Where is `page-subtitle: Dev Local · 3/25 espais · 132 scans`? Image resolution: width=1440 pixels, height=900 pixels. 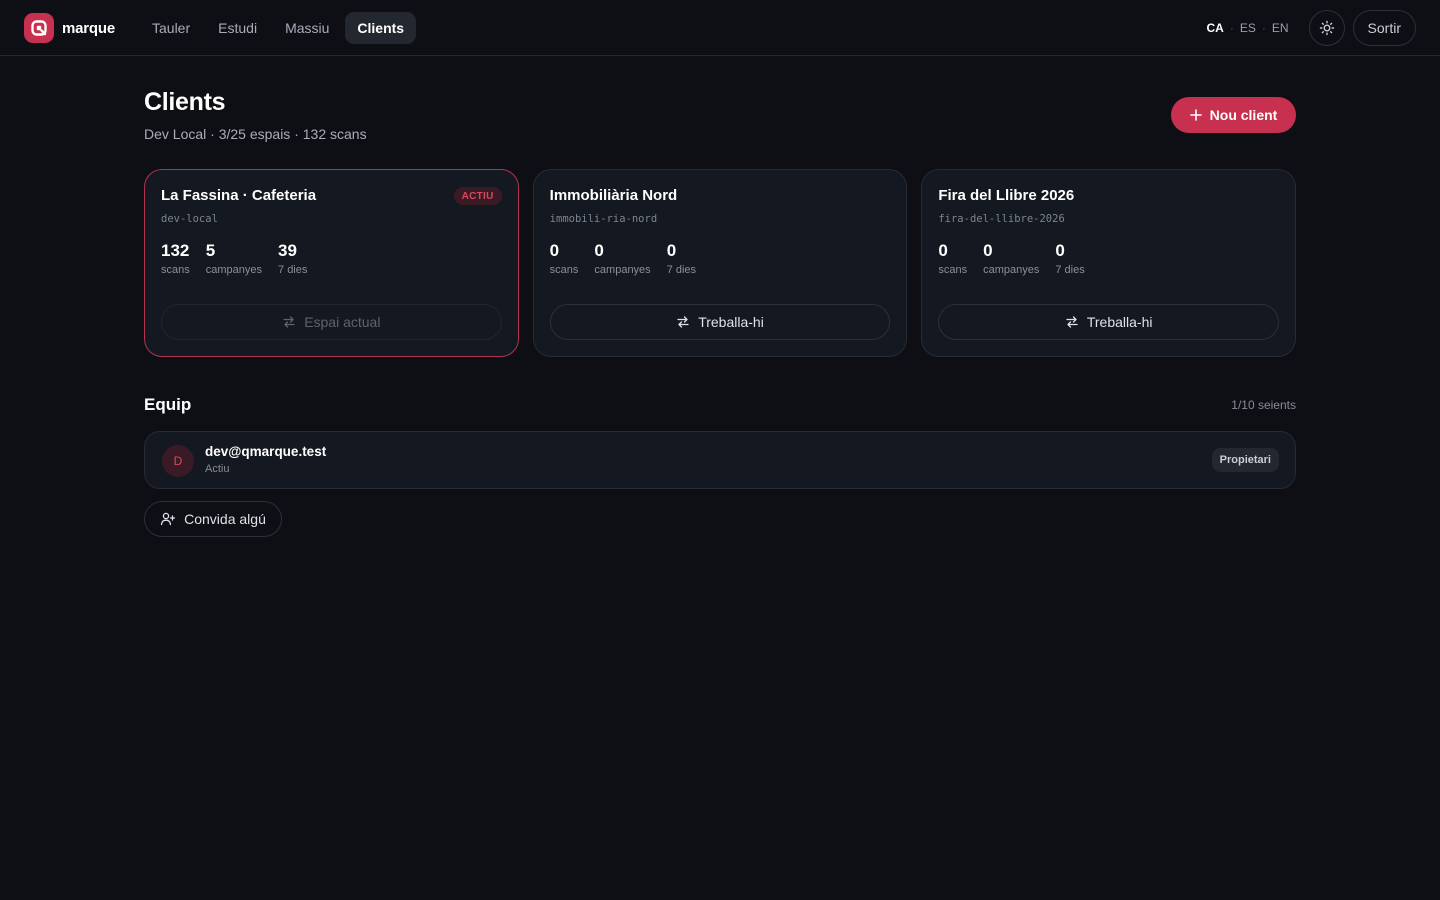 page-subtitle: Dev Local · 3/25 espais · 132 scans is located at coordinates (255, 134).